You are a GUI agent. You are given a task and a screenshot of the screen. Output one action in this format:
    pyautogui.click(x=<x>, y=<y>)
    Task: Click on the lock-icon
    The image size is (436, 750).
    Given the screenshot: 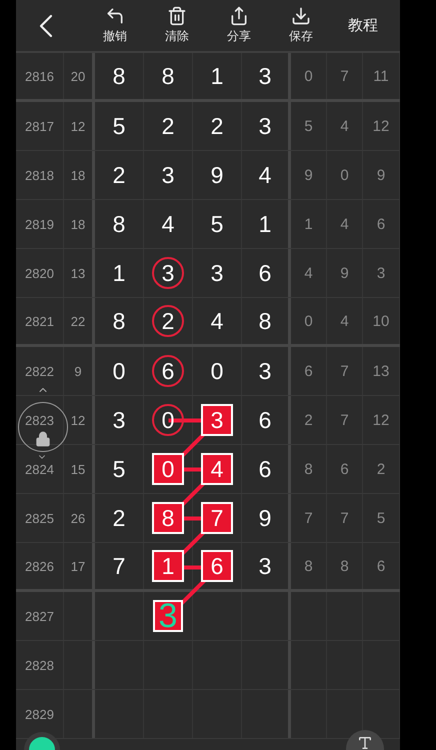 What is the action you would take?
    pyautogui.click(x=43, y=439)
    